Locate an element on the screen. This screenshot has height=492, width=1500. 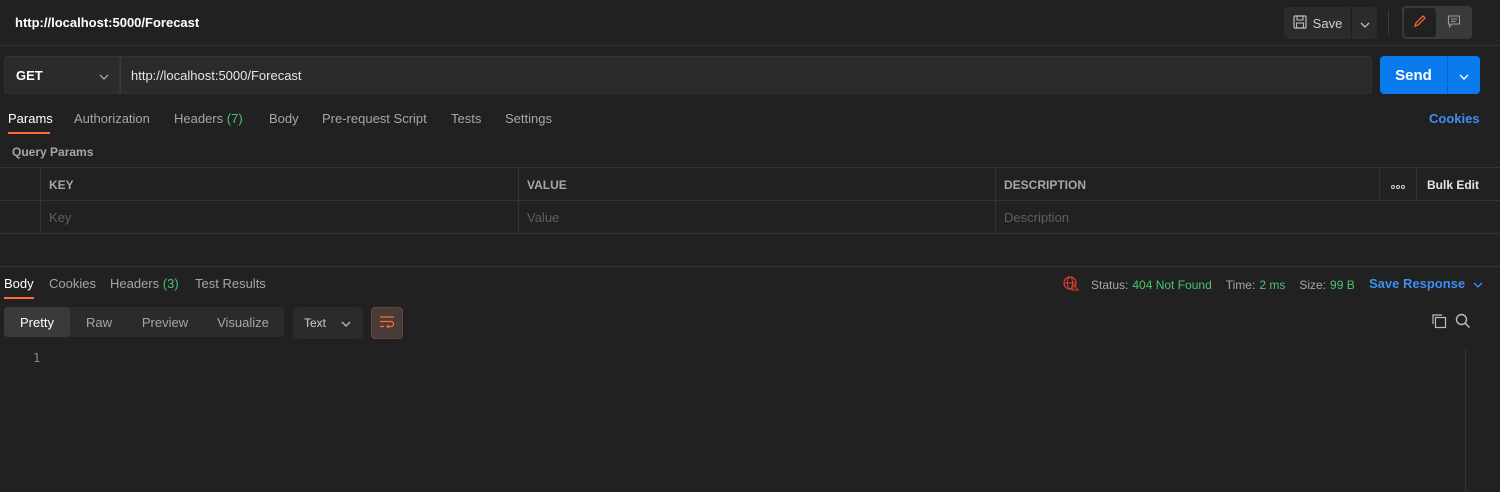
method-select: GET is located at coordinates (62, 75).